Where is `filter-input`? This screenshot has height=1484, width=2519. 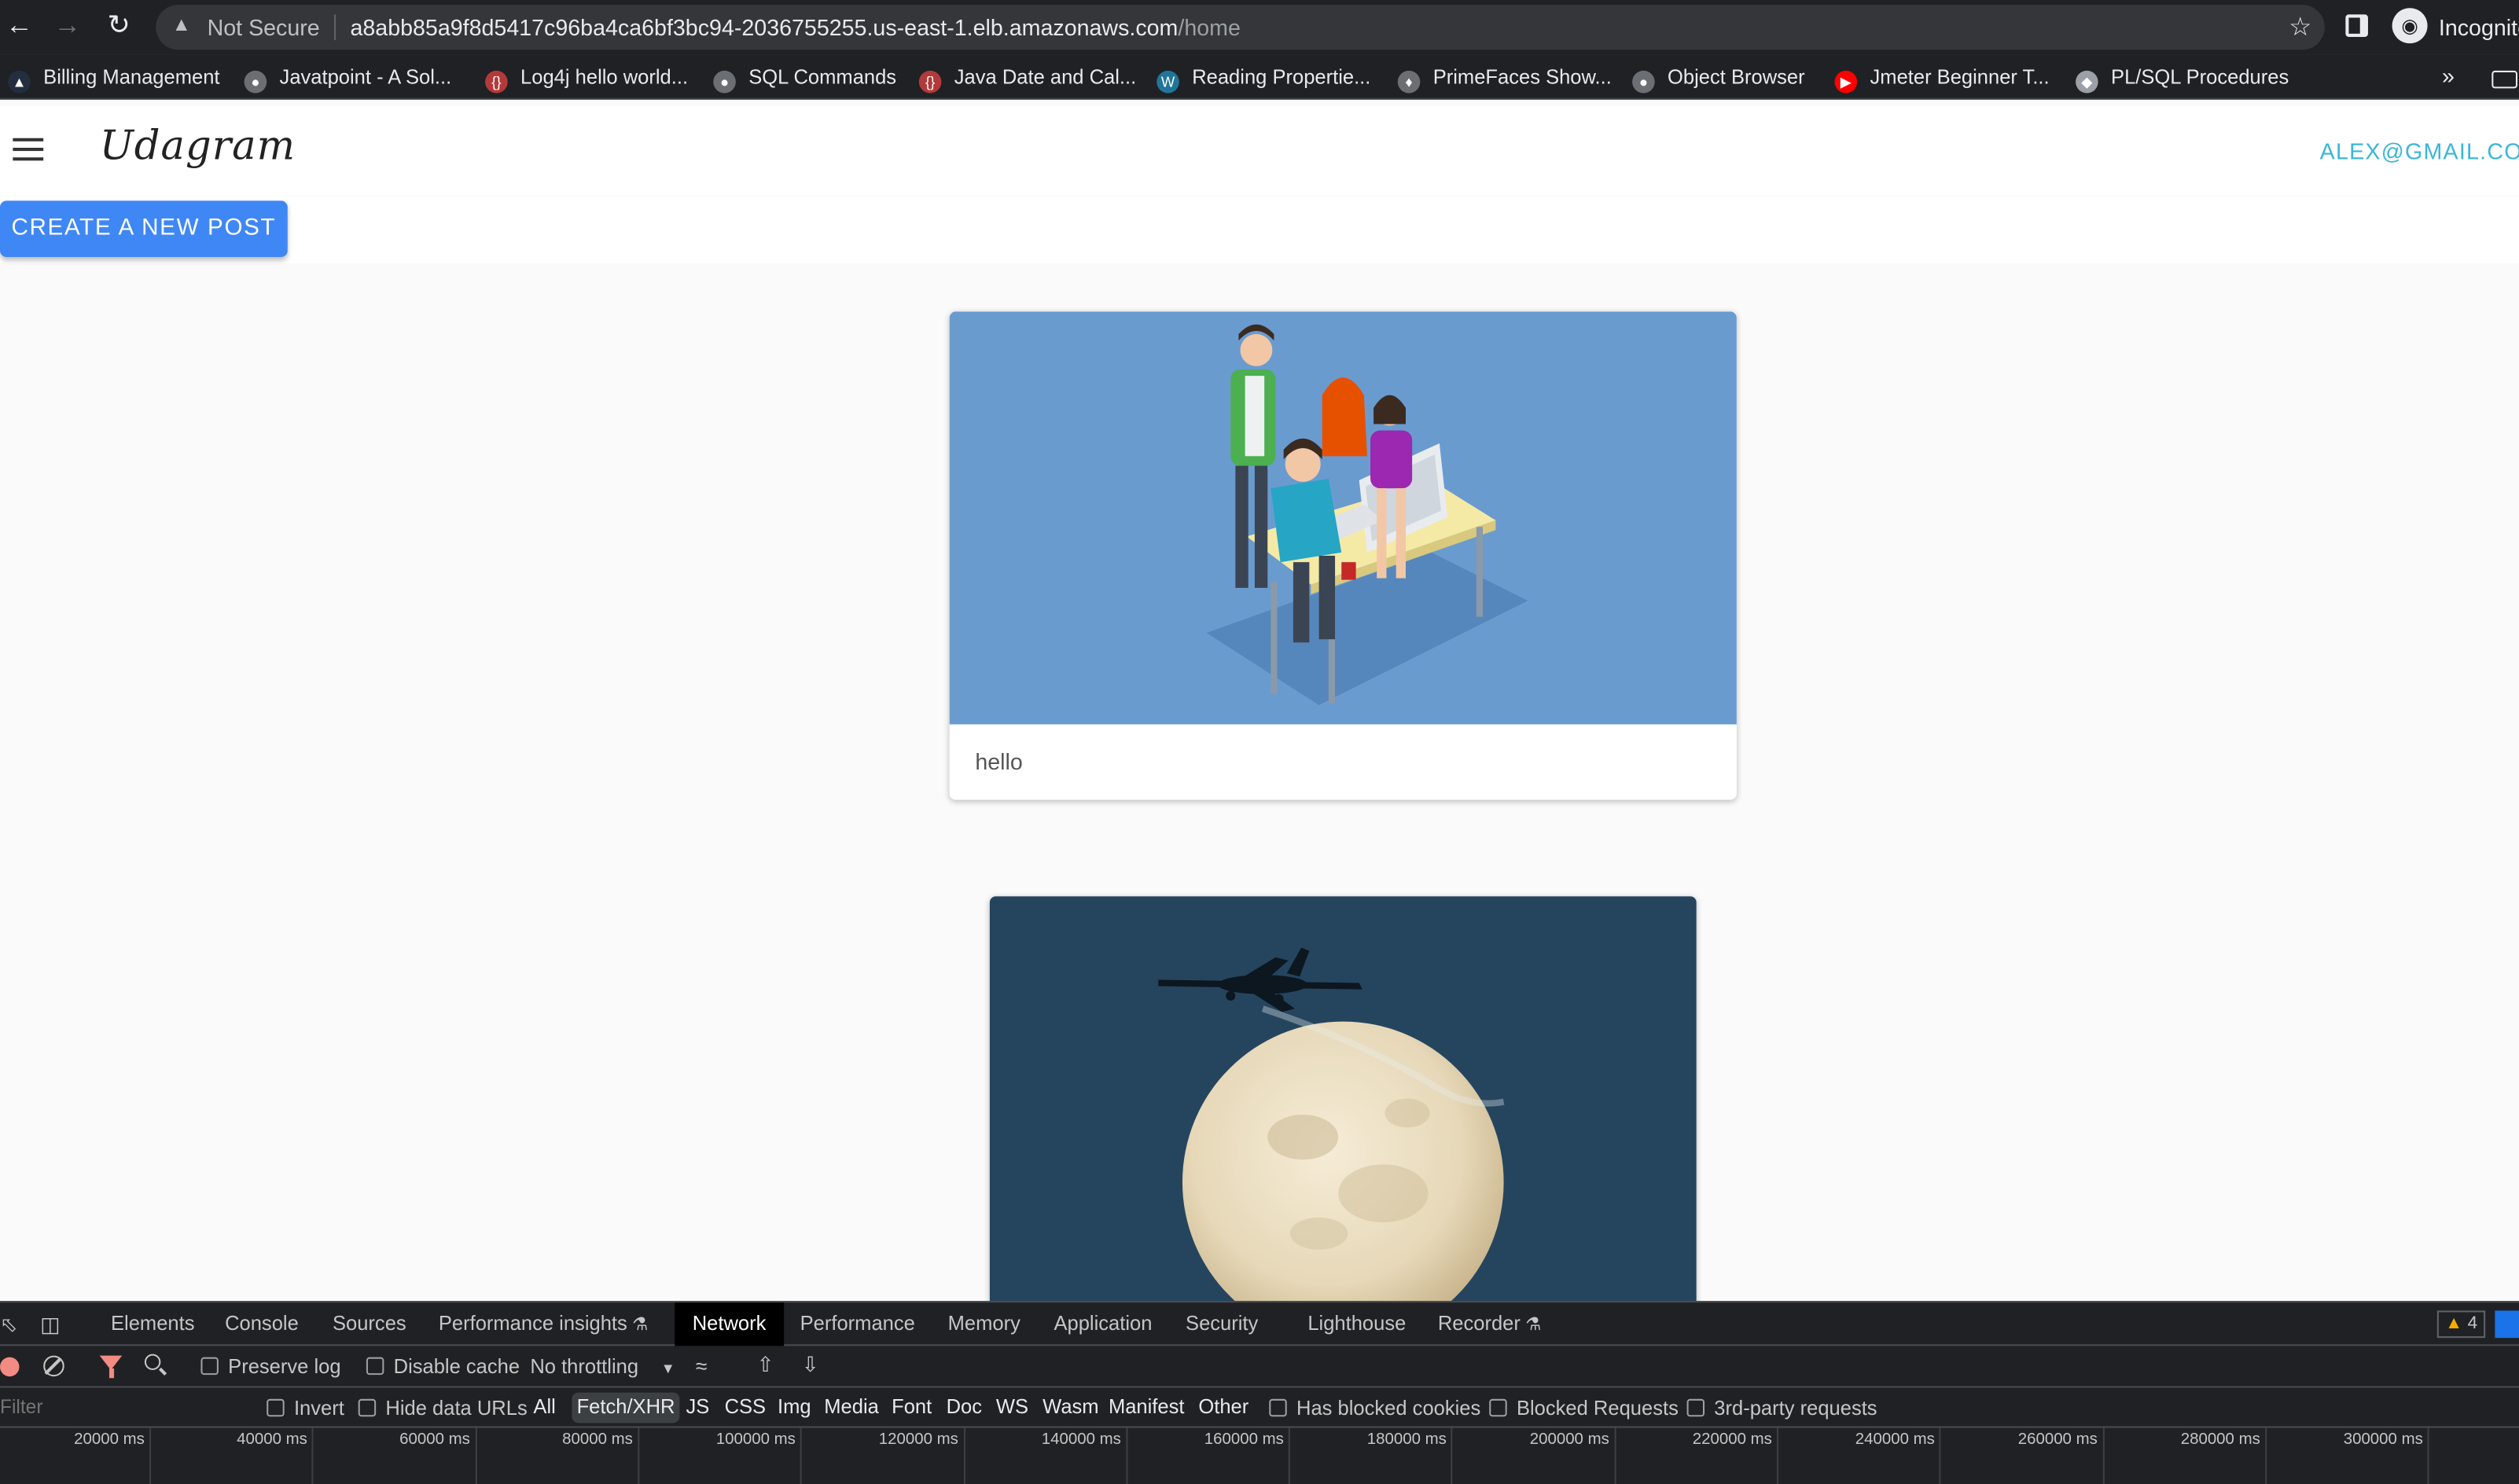
filter-input is located at coordinates (124, 1407).